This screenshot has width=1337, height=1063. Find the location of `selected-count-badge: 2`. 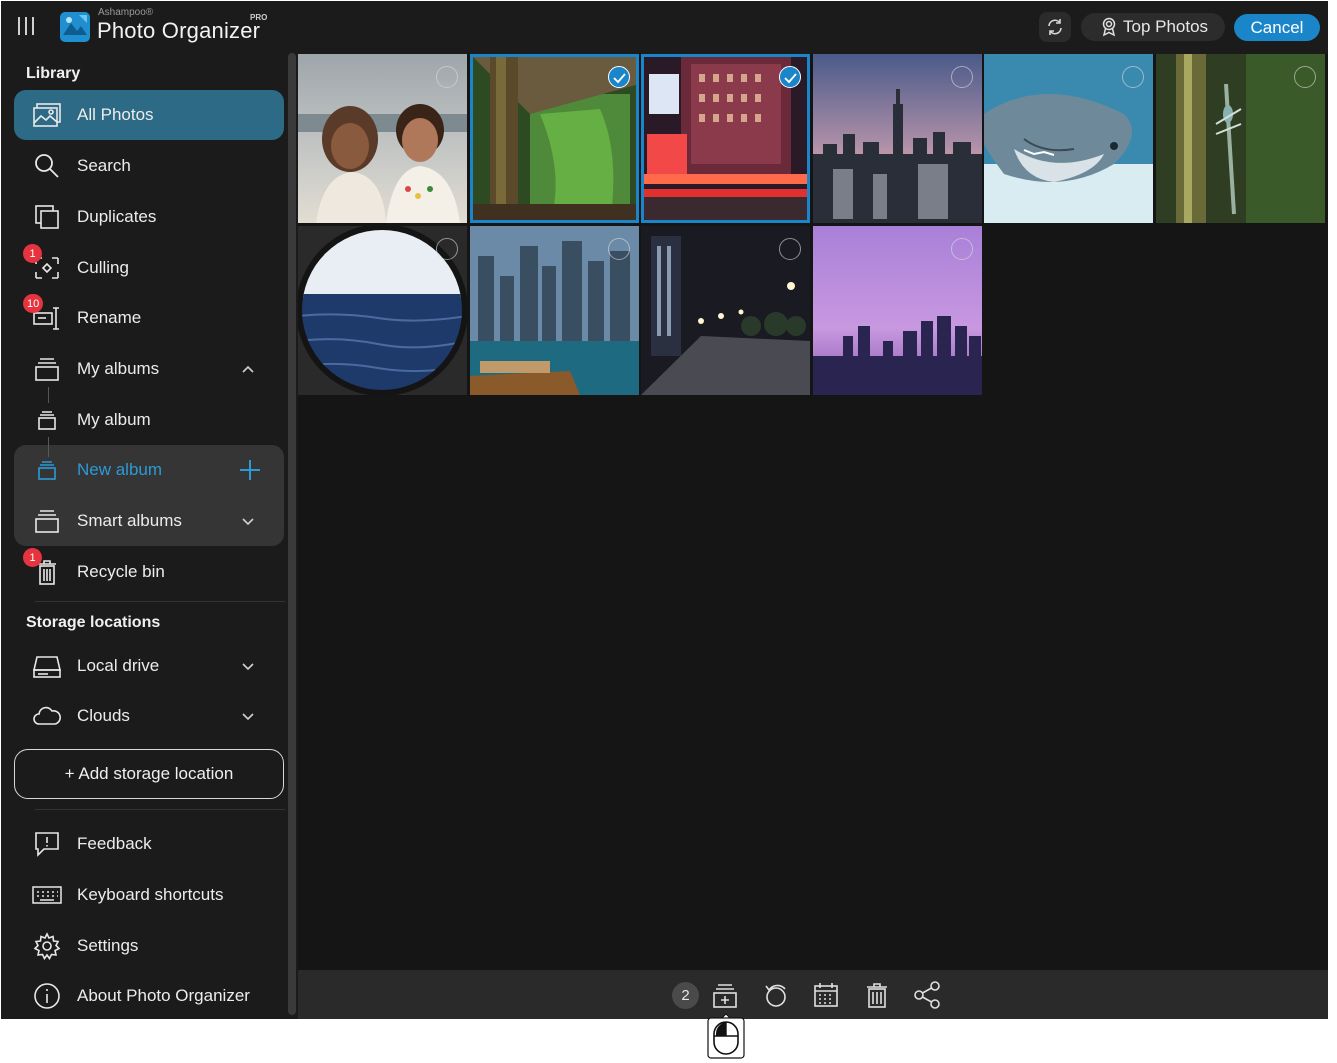

selected-count-badge: 2 is located at coordinates (685, 995).